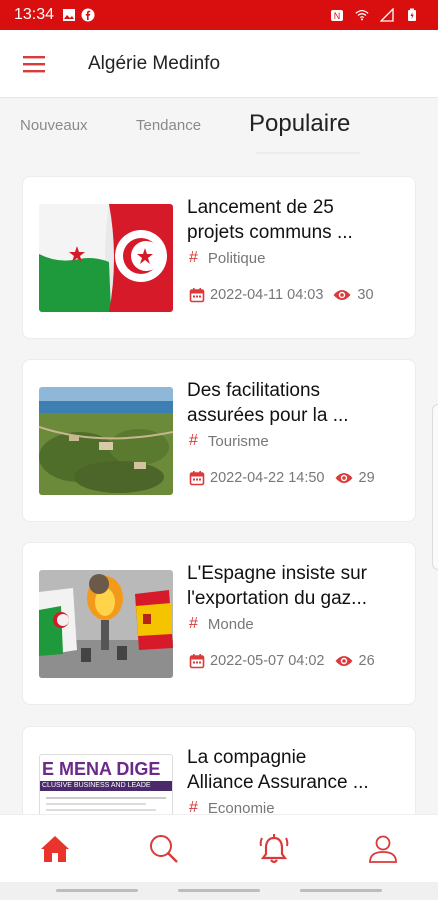 The image size is (438, 900). Describe the element at coordinates (154, 63) in the screenshot. I see `app-title: Algérie Medinfo` at that location.